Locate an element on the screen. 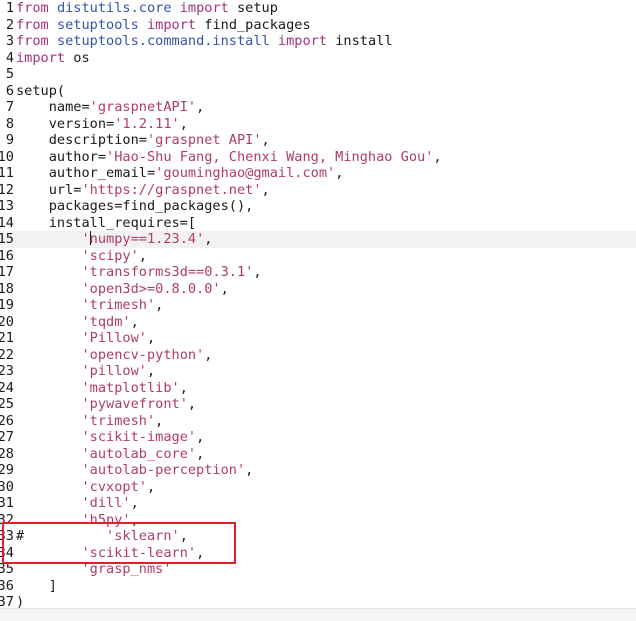  code-line: 37) is located at coordinates (318, 601).